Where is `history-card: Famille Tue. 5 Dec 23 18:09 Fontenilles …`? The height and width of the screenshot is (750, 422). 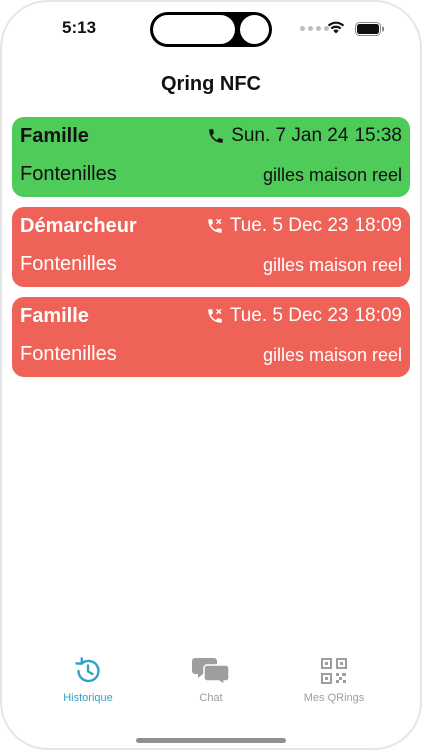 history-card: Famille Tue. 5 Dec 23 18:09 Fontenilles … is located at coordinates (211, 337).